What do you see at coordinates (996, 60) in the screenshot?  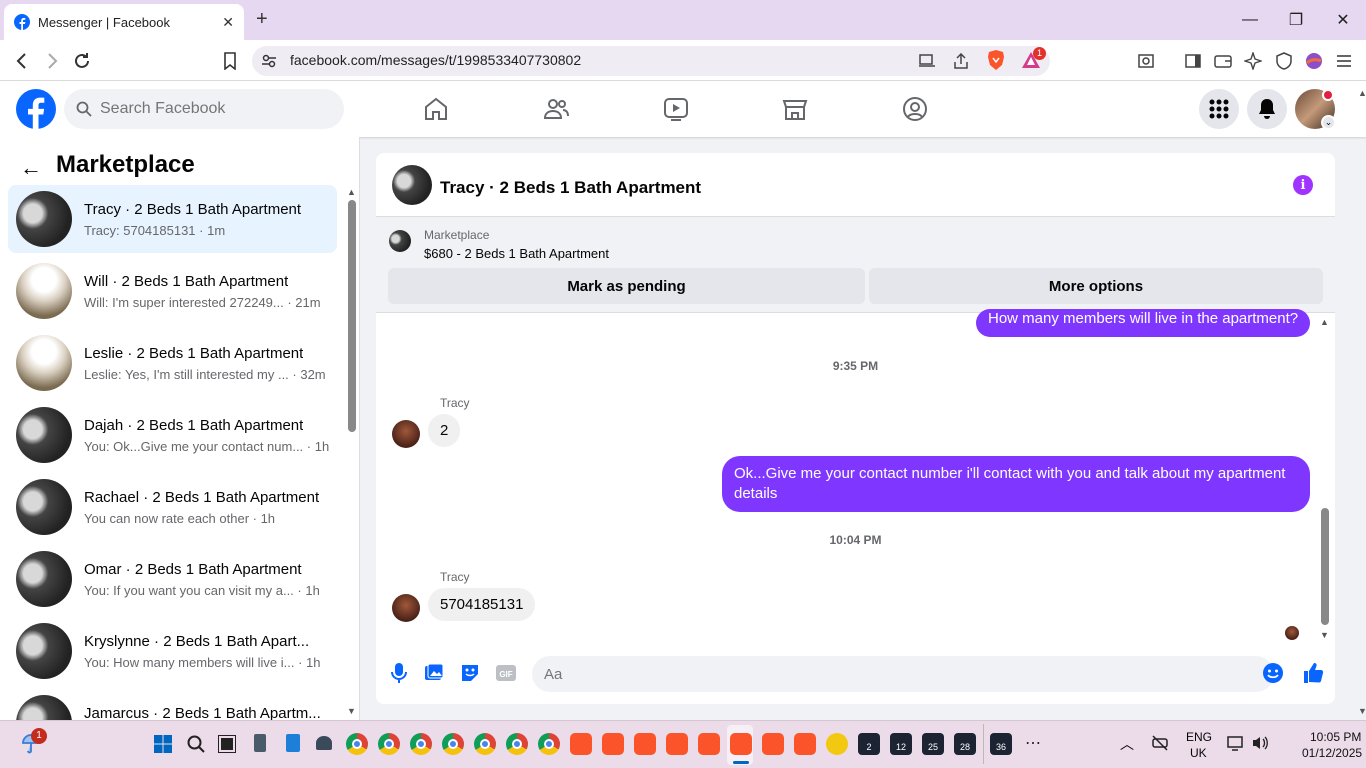 I see `brave-shields-icon` at bounding box center [996, 60].